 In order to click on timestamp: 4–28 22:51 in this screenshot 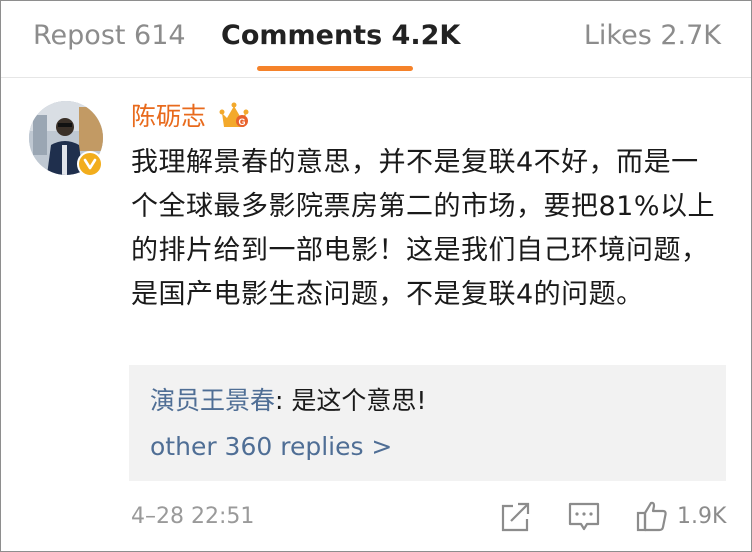, I will do `click(193, 516)`.